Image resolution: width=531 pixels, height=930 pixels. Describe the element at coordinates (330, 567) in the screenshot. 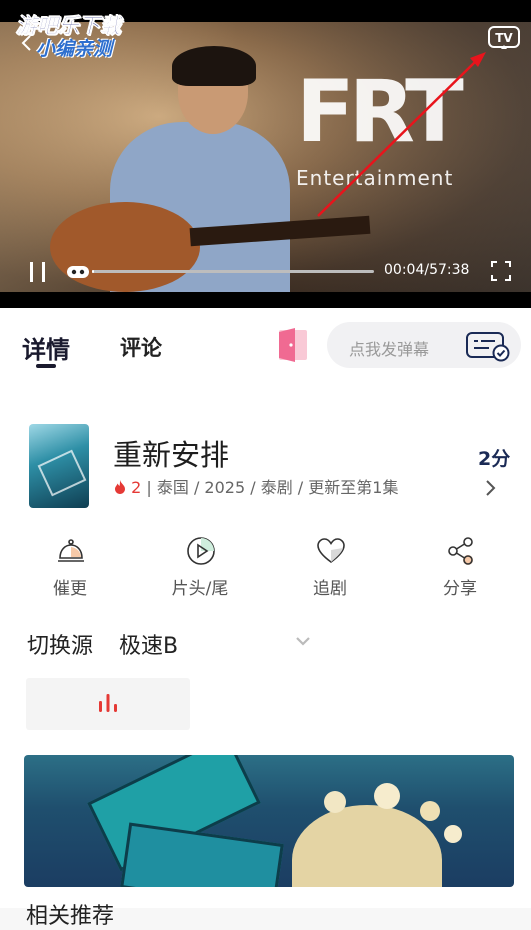

I see `follow-series-button: 追剧` at that location.